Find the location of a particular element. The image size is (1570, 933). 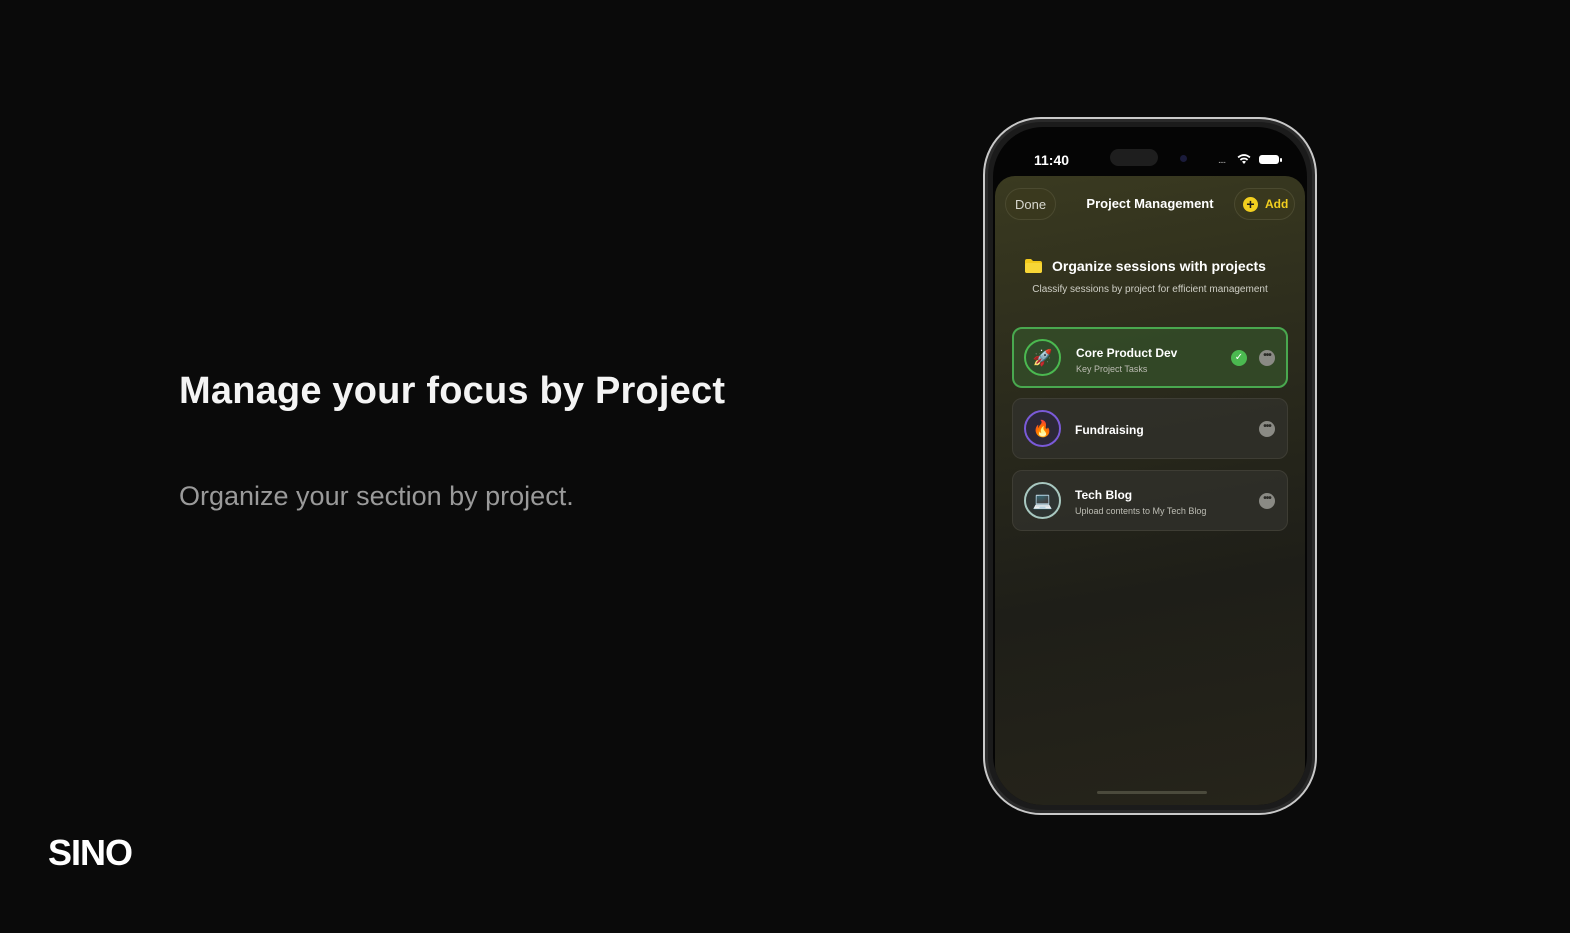

laptop-icon: 💻 is located at coordinates (1042, 500).